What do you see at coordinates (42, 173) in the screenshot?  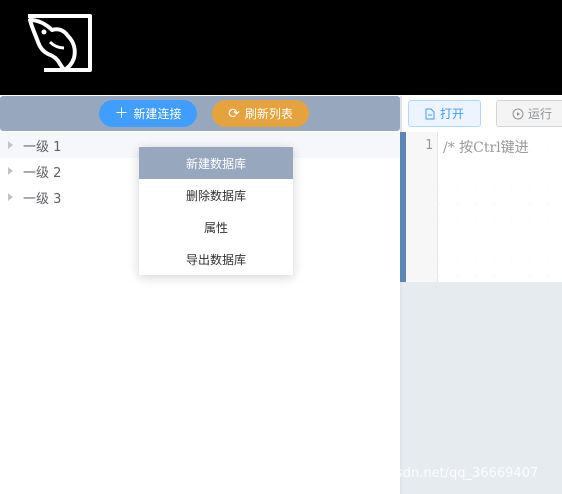 I see `tree-node-label: 一级 2` at bounding box center [42, 173].